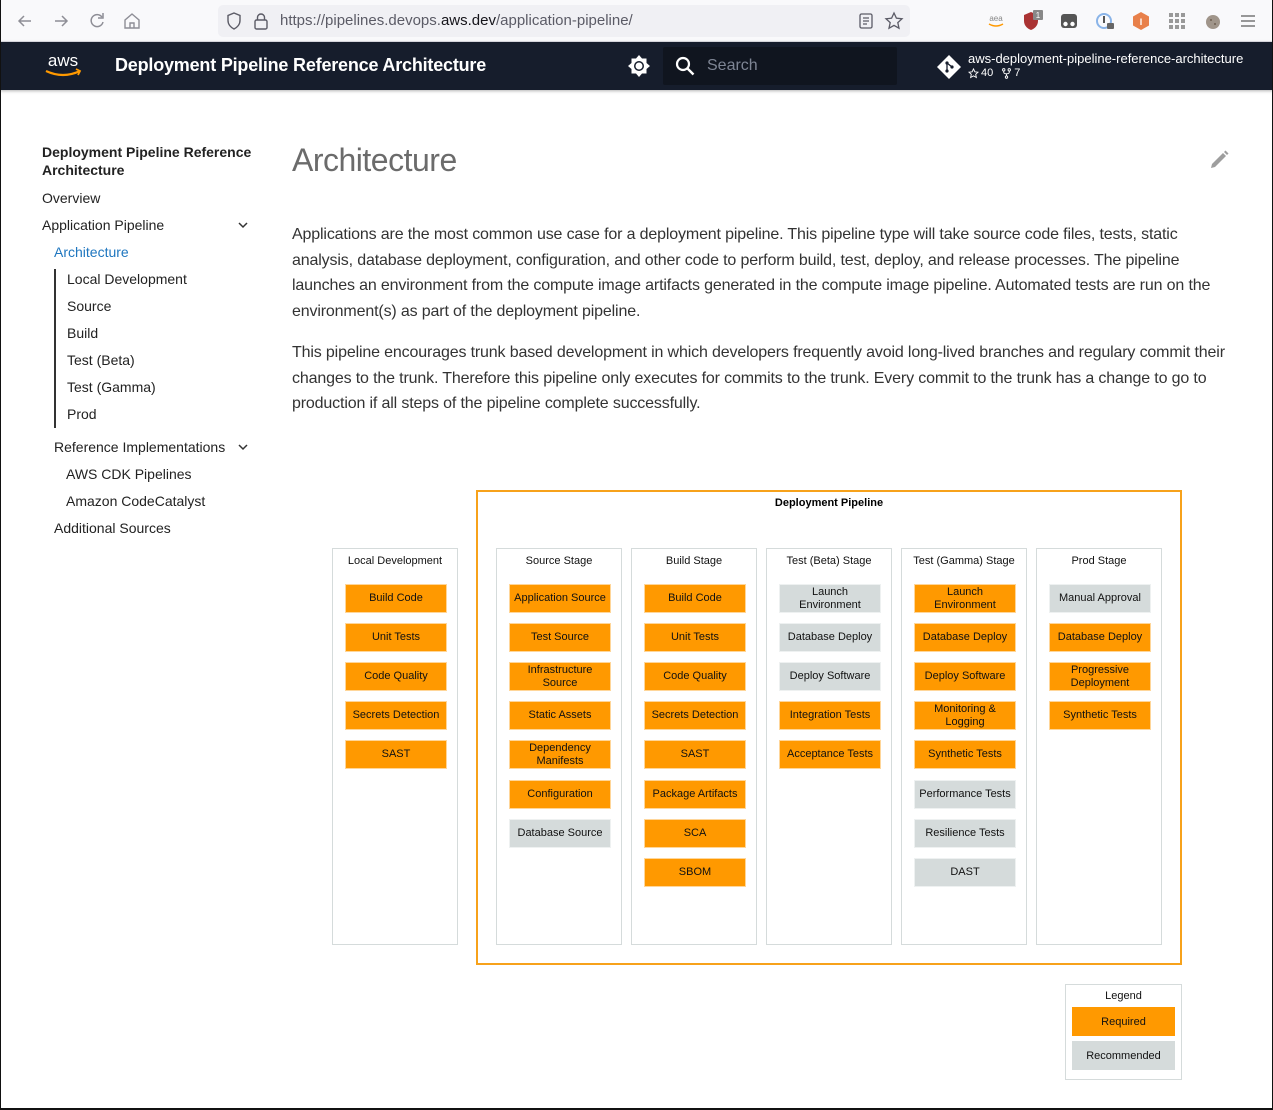  I want to click on back-icon, so click(25, 21).